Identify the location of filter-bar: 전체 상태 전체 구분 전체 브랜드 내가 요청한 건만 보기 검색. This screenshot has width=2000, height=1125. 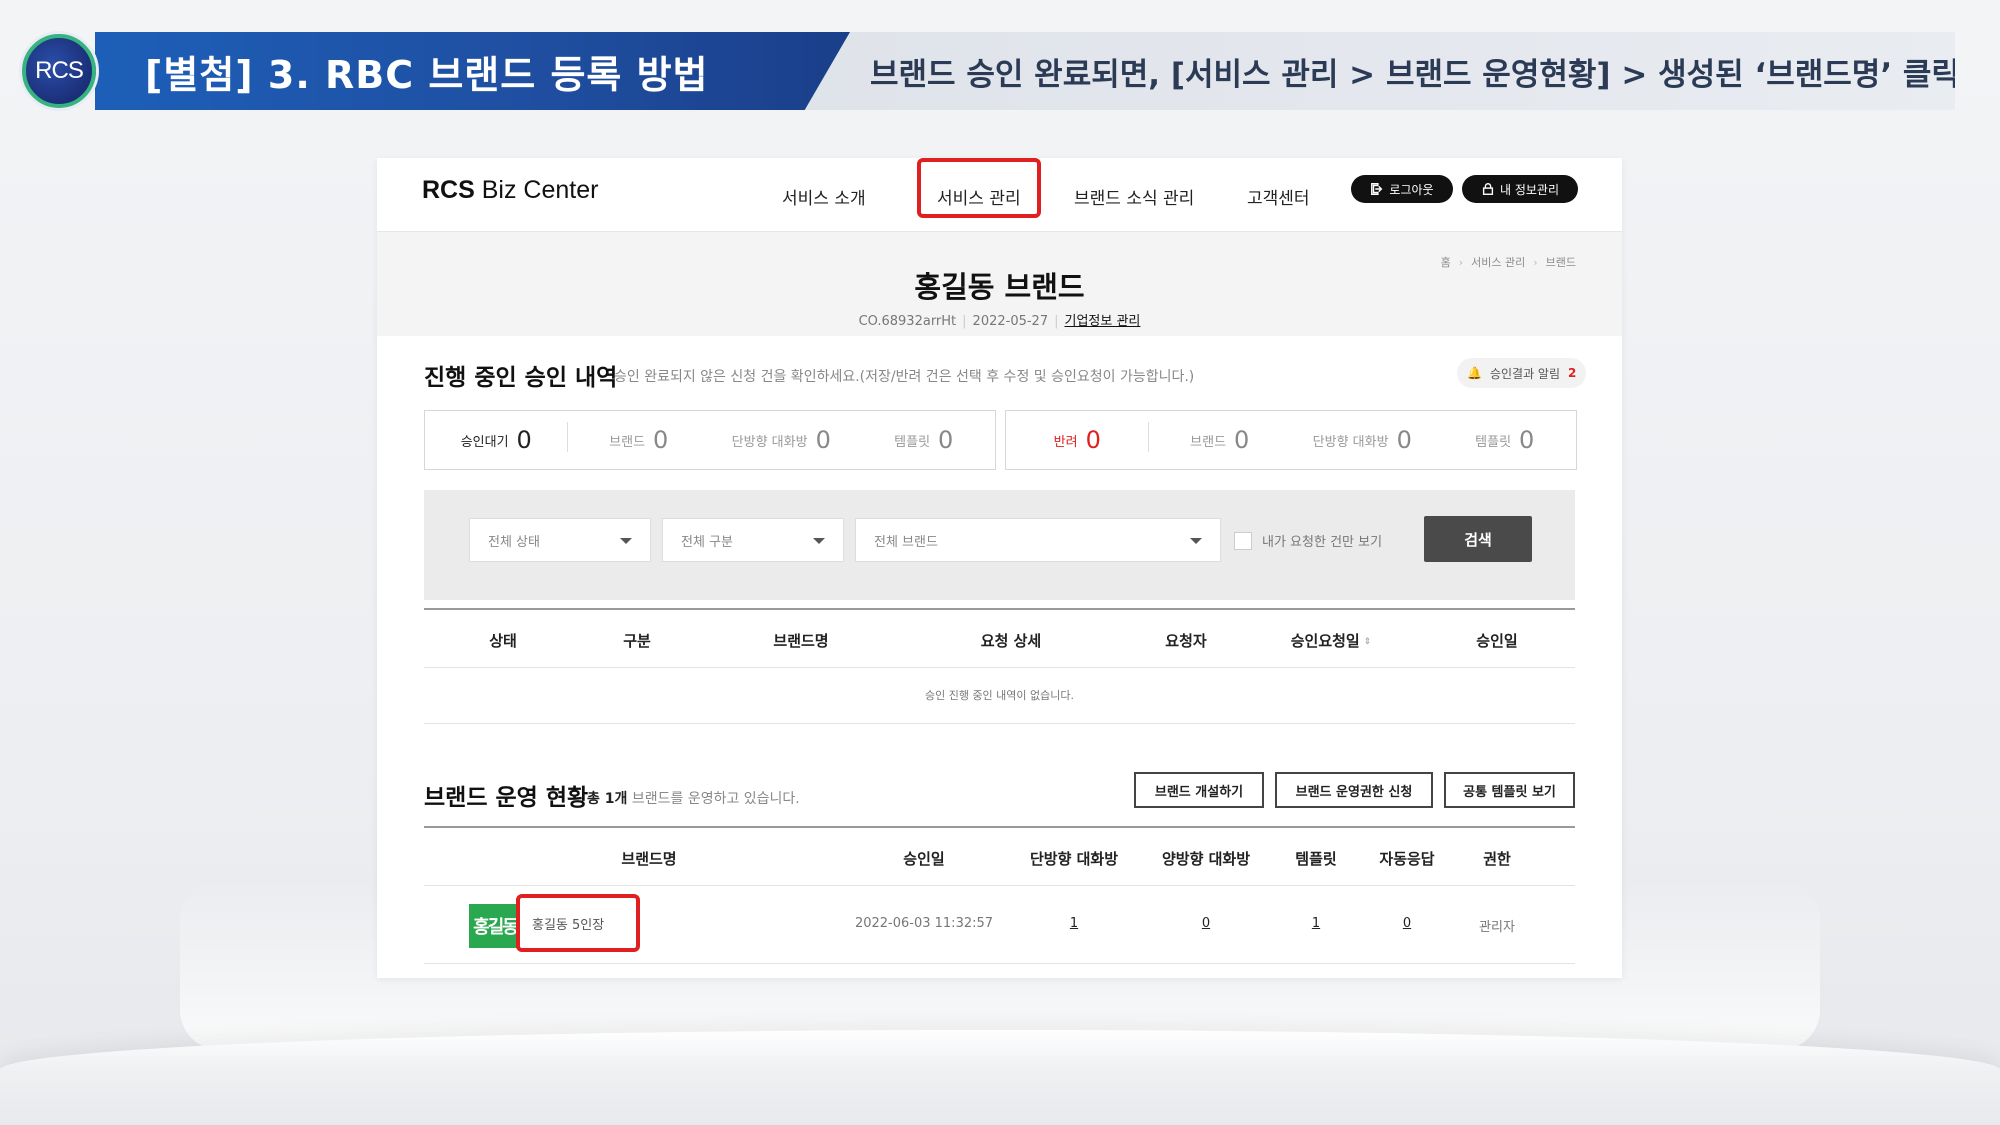
(999, 545).